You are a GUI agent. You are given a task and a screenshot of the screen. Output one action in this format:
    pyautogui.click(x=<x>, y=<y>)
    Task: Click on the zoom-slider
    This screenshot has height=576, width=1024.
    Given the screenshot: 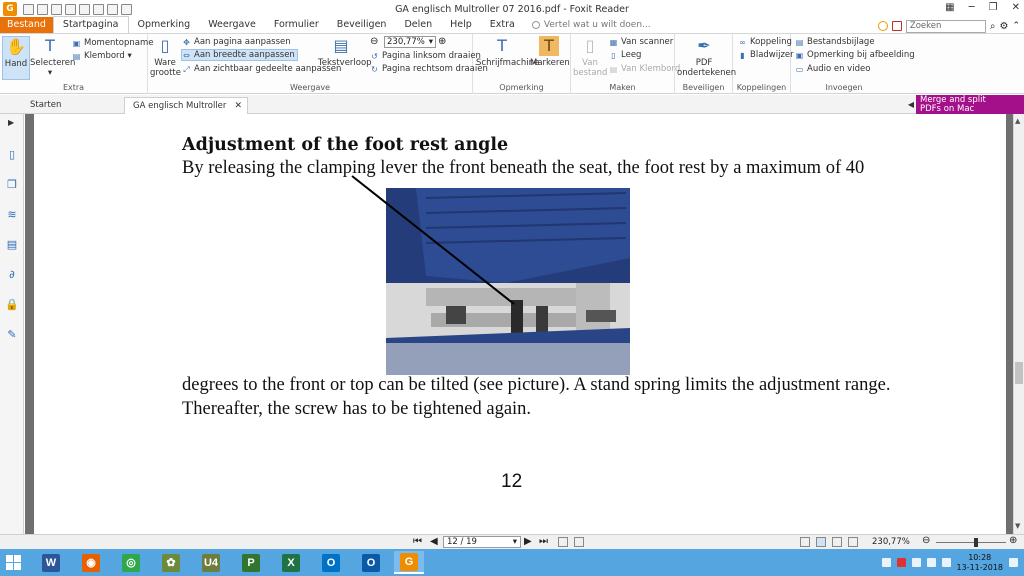 What is the action you would take?
    pyautogui.click(x=971, y=542)
    